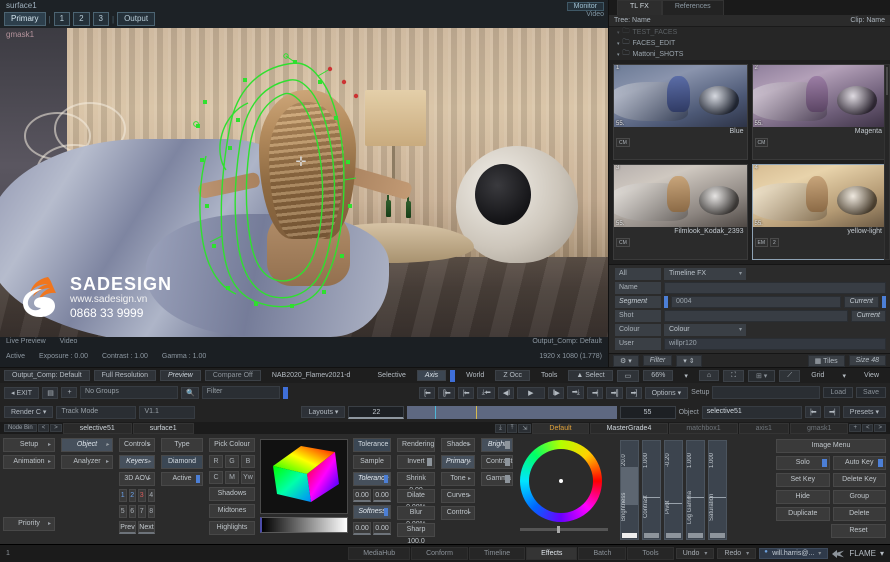 This screenshot has height=562, width=890. What do you see at coordinates (602, 554) in the screenshot?
I see `tab-batch: Batch` at bounding box center [602, 554].